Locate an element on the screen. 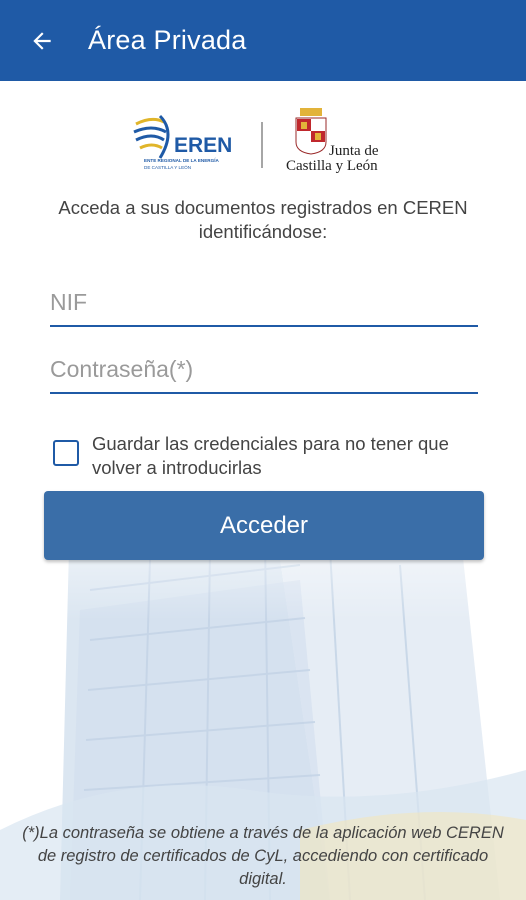  jcyl-logo: Junta de Castilla y León is located at coordinates (332, 141).